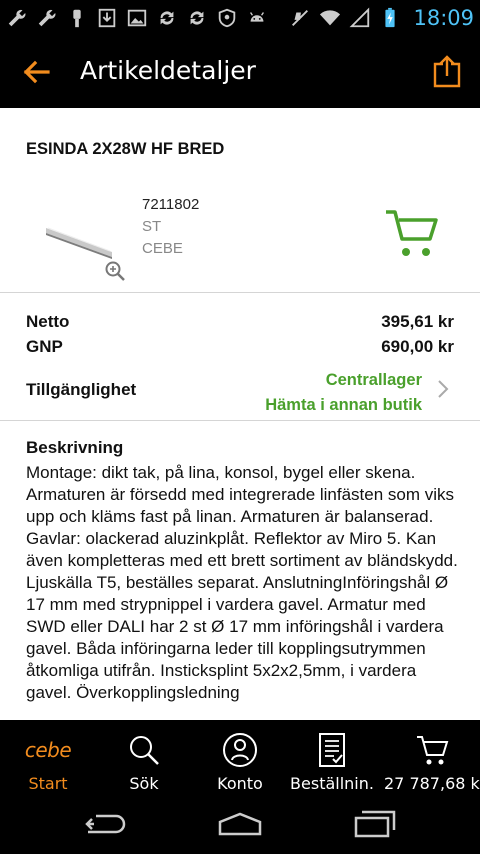 The height and width of the screenshot is (854, 480). I want to click on nav-search: Sök, so click(144, 758).